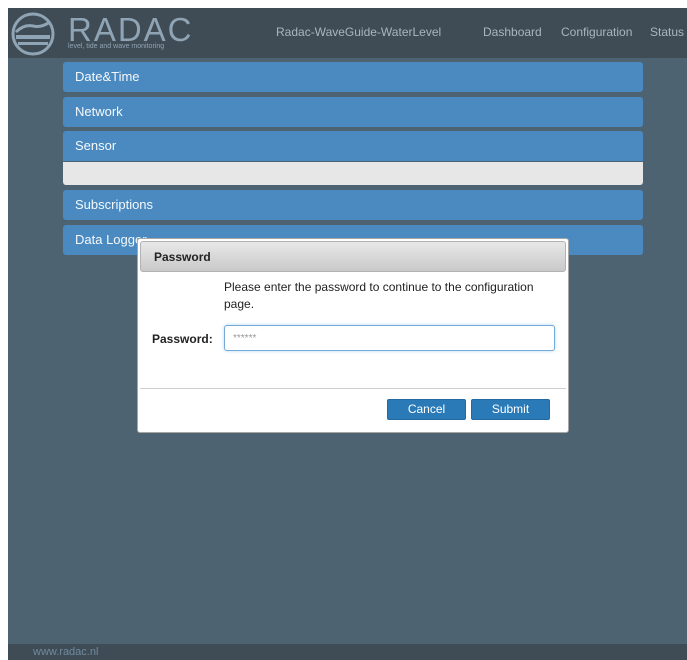  I want to click on panel-header-network: Network, so click(353, 112).